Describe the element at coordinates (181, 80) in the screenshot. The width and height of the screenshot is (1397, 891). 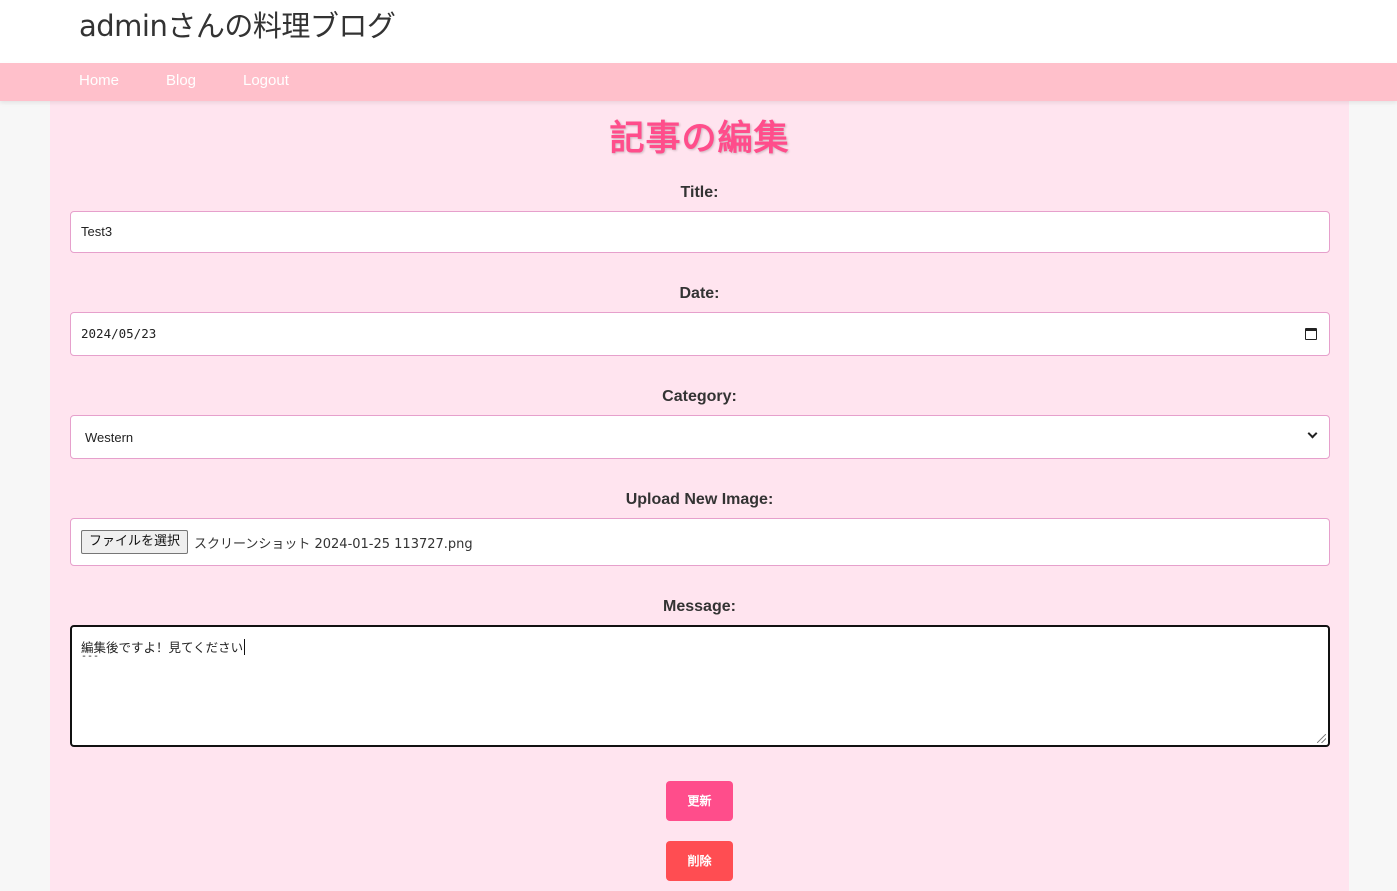
I see `nav-blog-link: Blog` at that location.